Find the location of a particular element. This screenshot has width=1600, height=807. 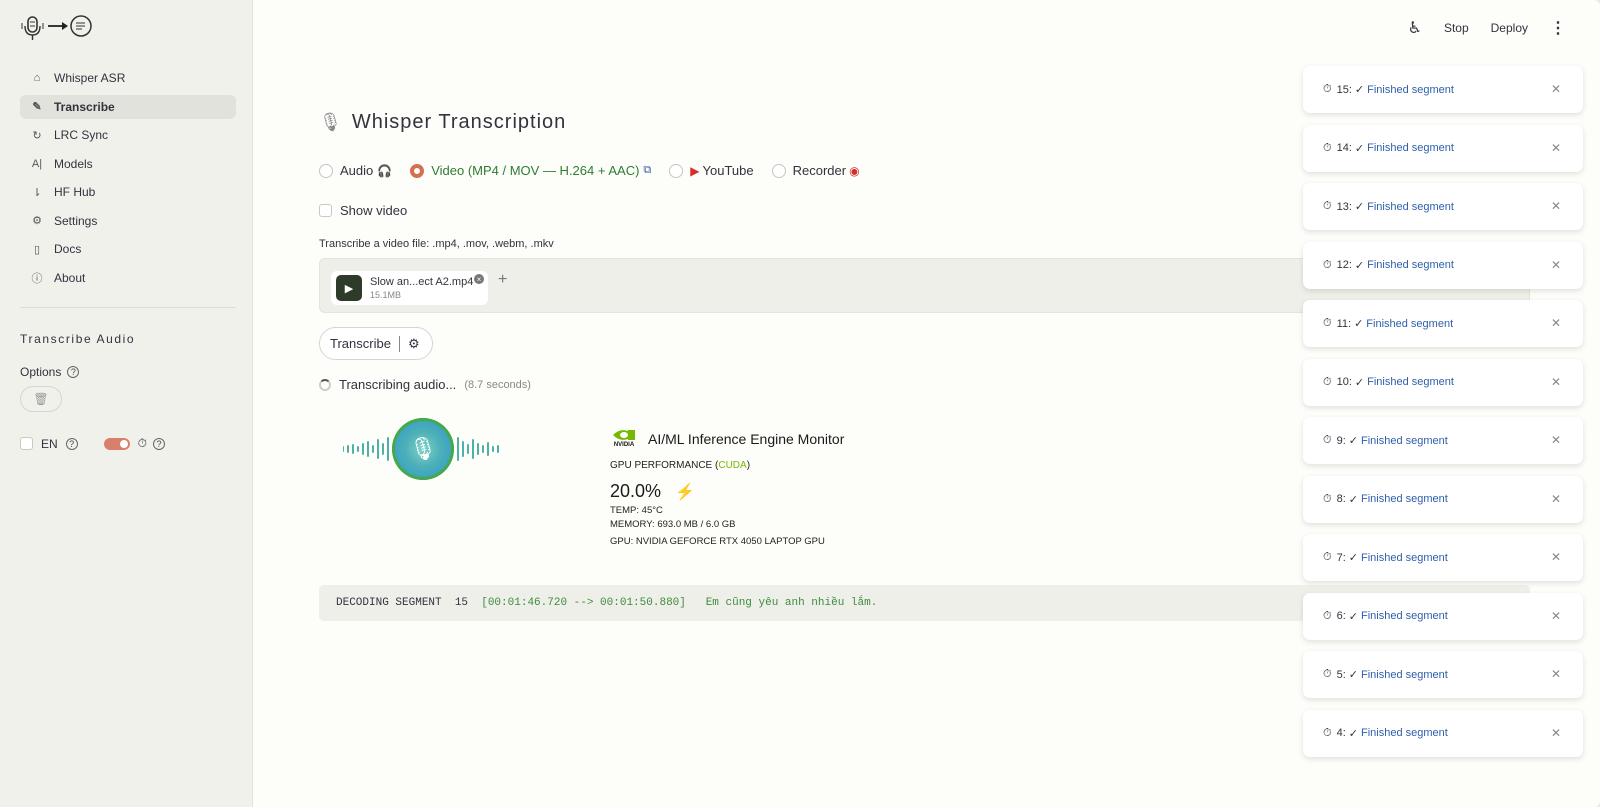

show-video-checkbox is located at coordinates (325, 210).